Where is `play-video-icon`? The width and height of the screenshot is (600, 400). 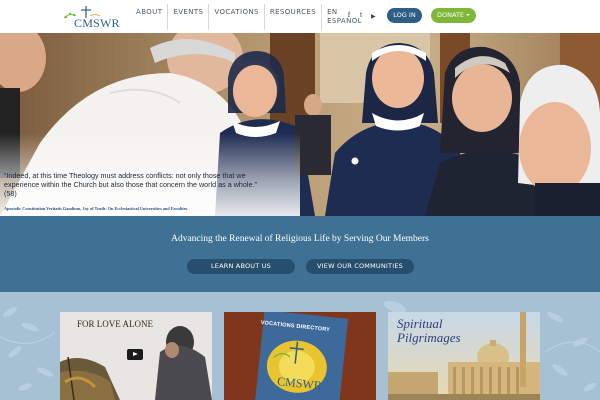 play-video-icon is located at coordinates (135, 354).